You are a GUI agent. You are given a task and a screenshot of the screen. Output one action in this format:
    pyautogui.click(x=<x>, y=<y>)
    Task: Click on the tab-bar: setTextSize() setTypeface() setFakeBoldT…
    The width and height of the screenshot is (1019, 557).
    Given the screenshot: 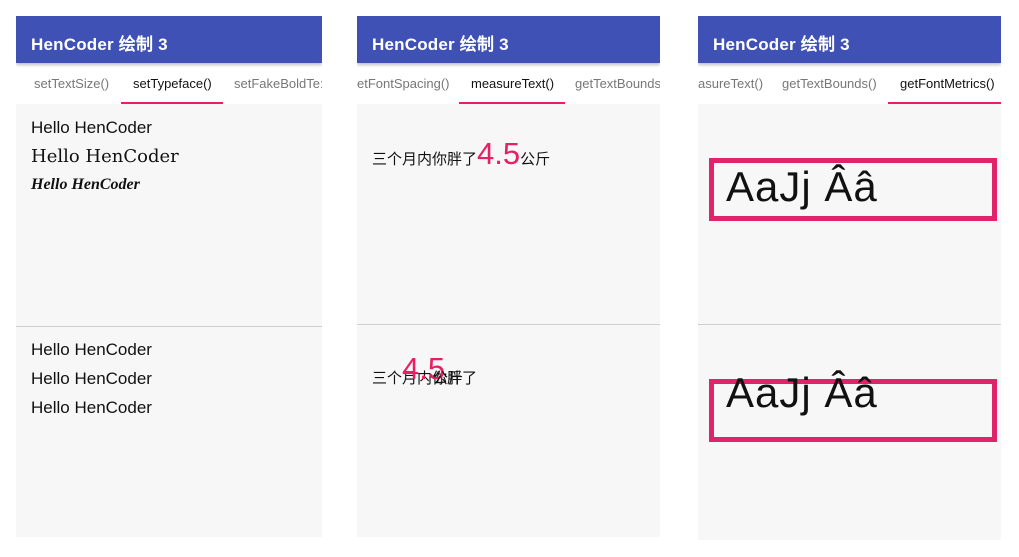 What is the action you would take?
    pyautogui.click(x=169, y=83)
    